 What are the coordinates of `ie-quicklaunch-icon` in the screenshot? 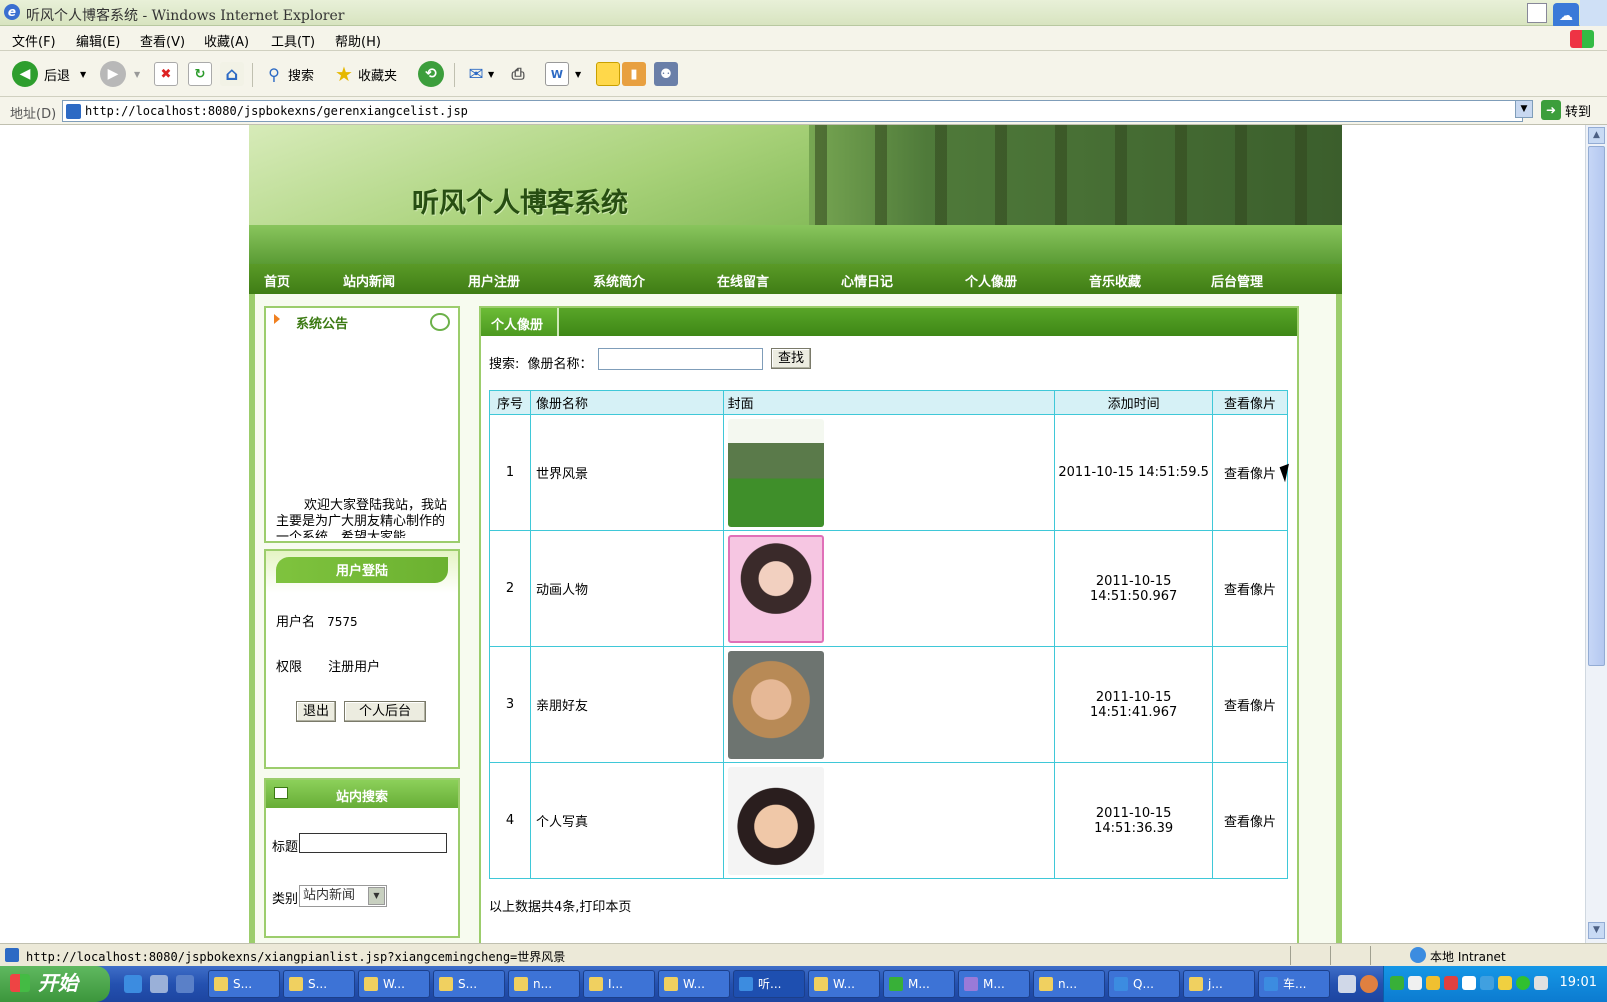 It's located at (133, 984).